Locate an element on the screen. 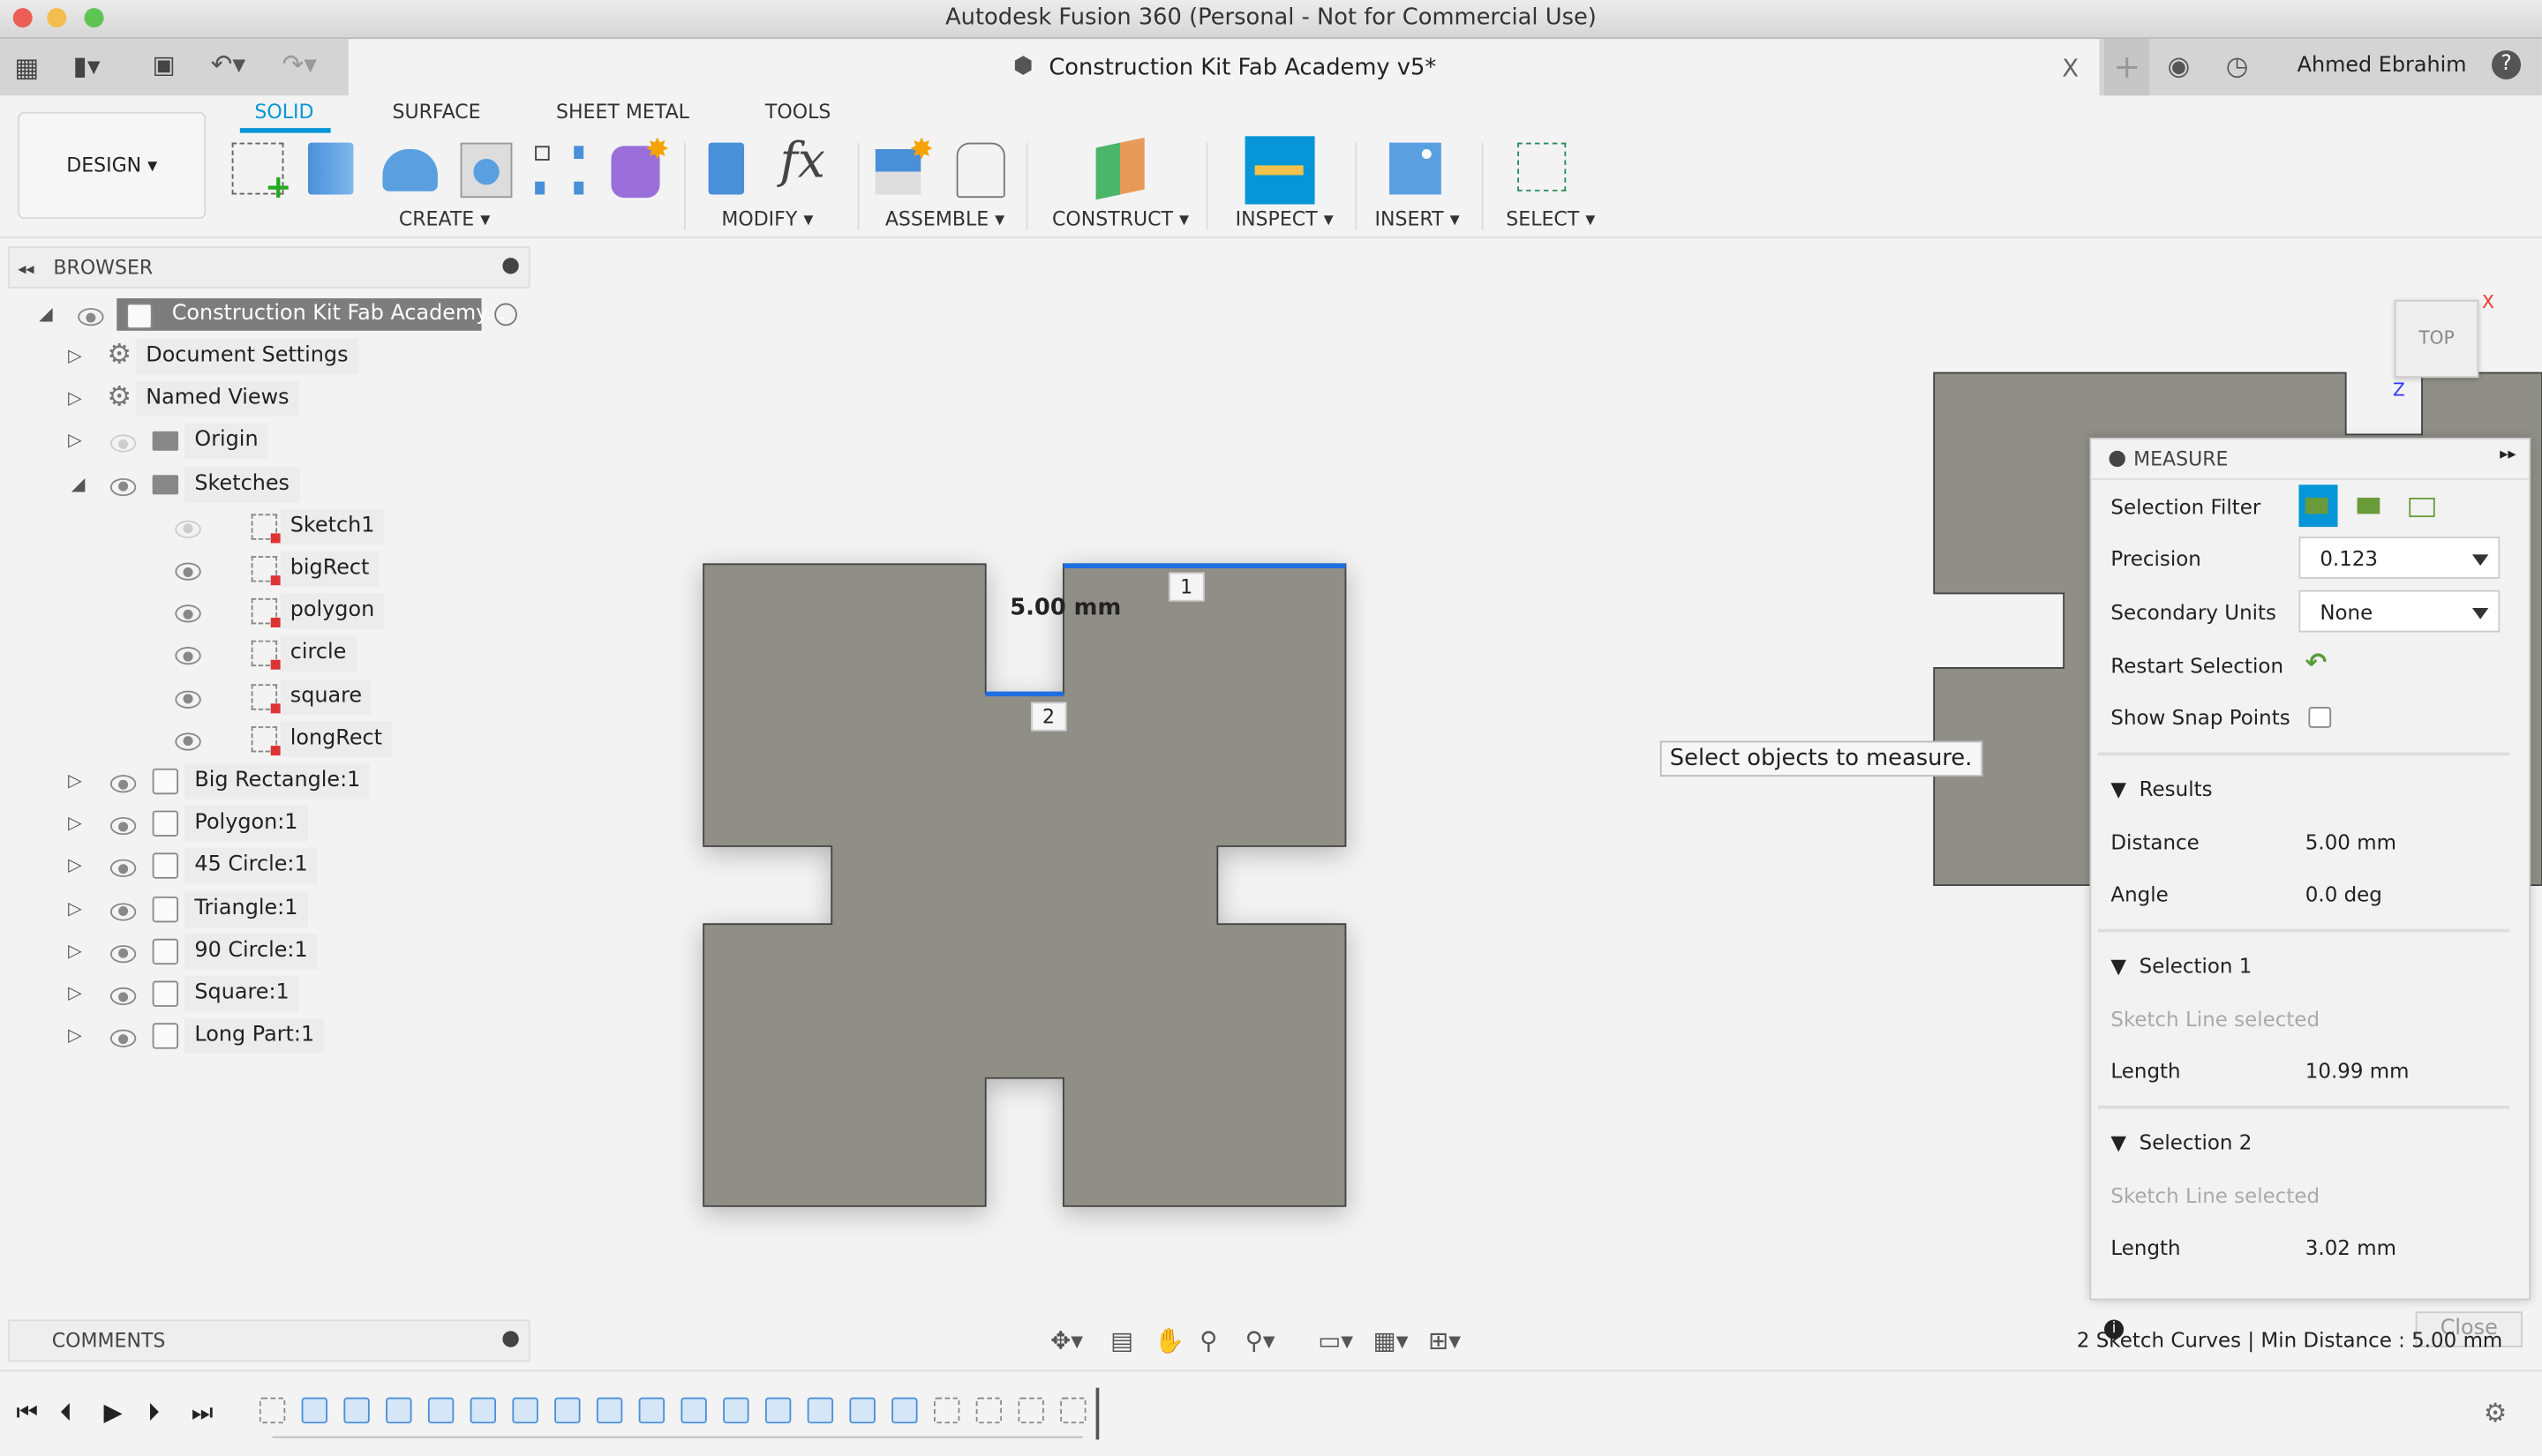  workspace-switcher: DESIGN ▾ is located at coordinates (112, 165).